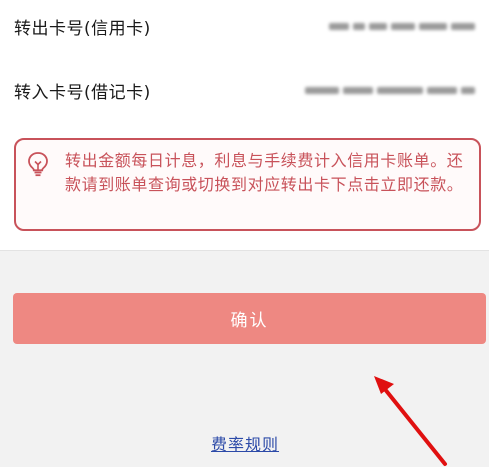 The height and width of the screenshot is (467, 489). Describe the element at coordinates (402, 26) in the screenshot. I see `transfer-out-card-number-masked` at that location.